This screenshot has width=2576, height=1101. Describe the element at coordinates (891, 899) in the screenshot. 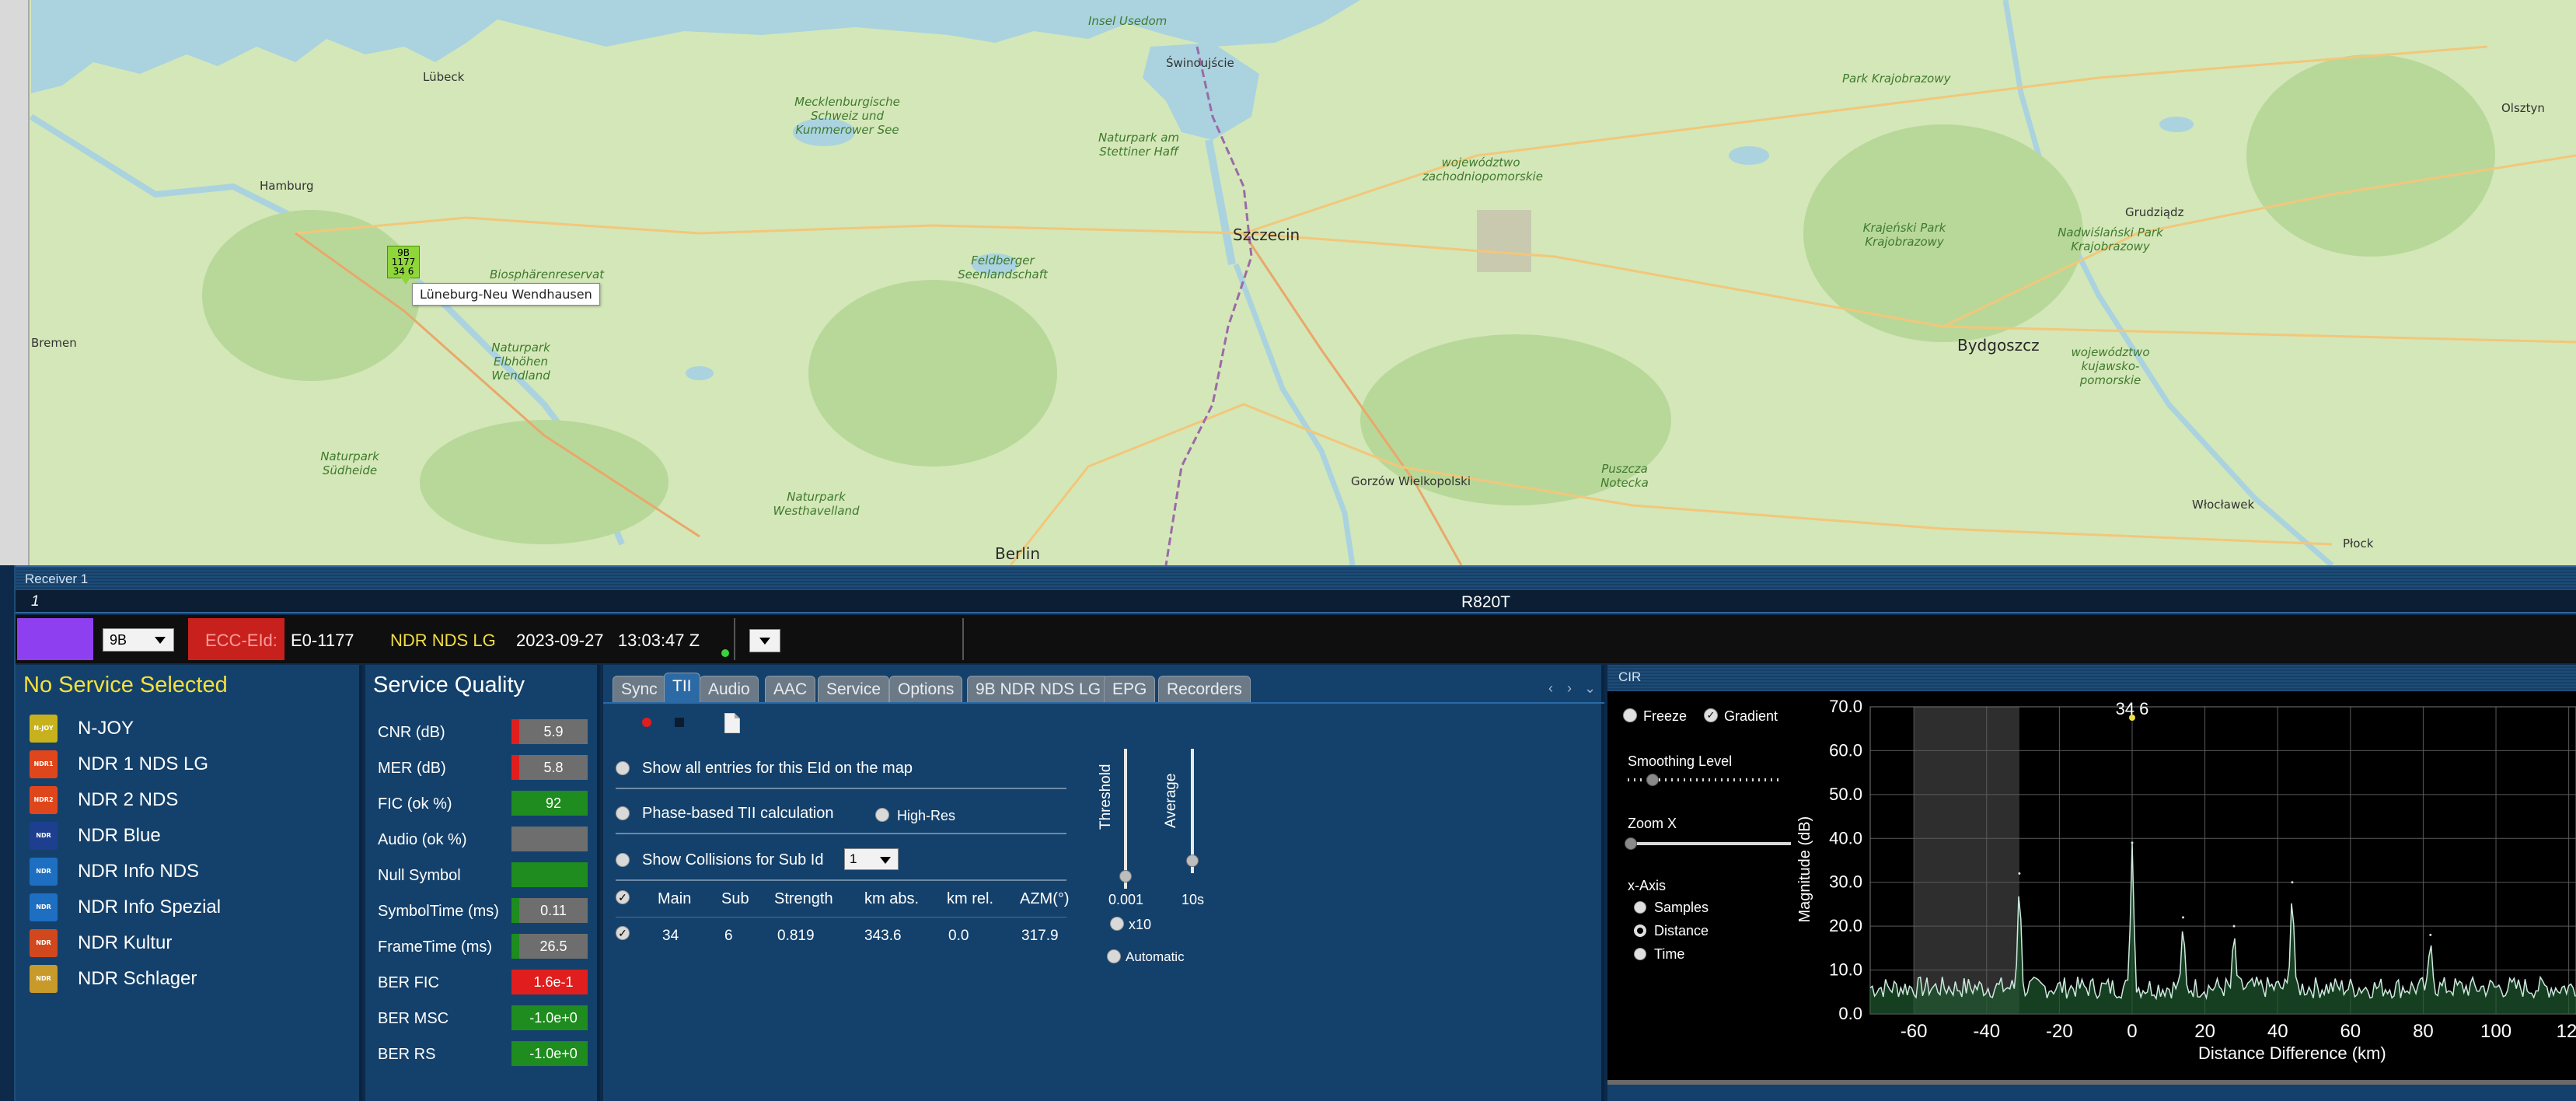

I see `column-header-km-abs: km abs.` at that location.